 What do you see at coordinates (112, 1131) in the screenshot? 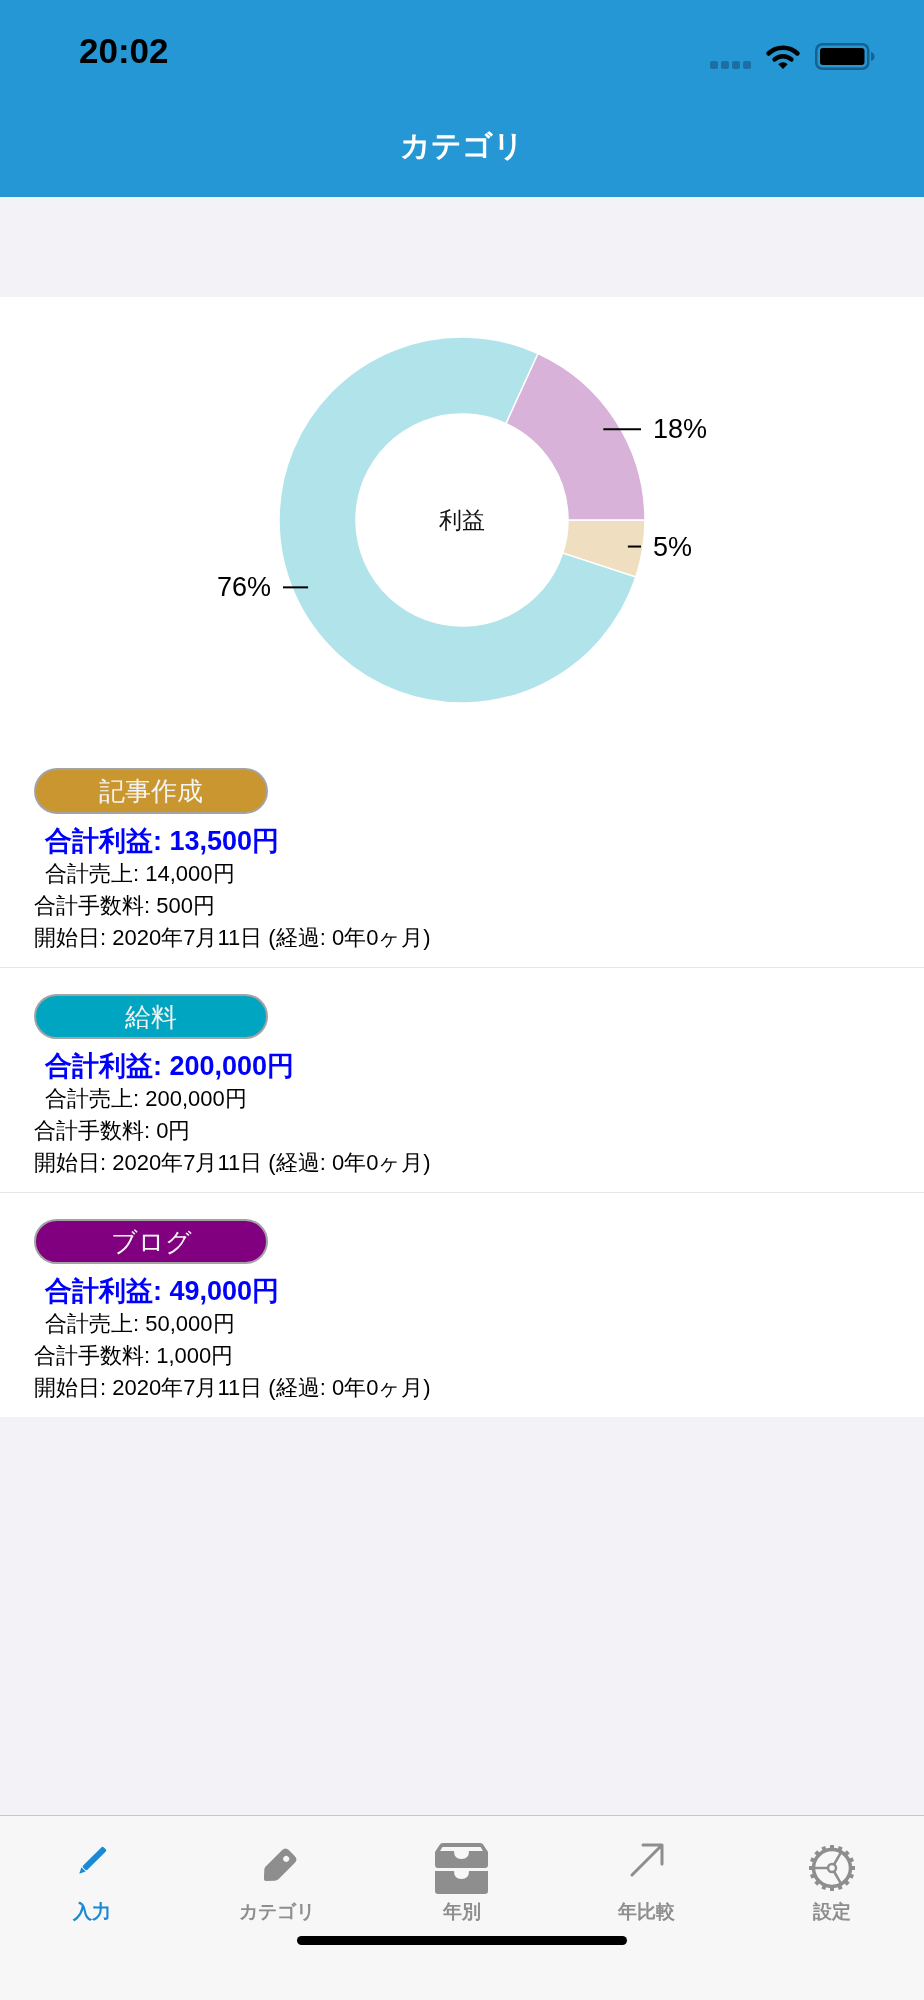
I see `total-fees: 合計手数料: 0円` at bounding box center [112, 1131].